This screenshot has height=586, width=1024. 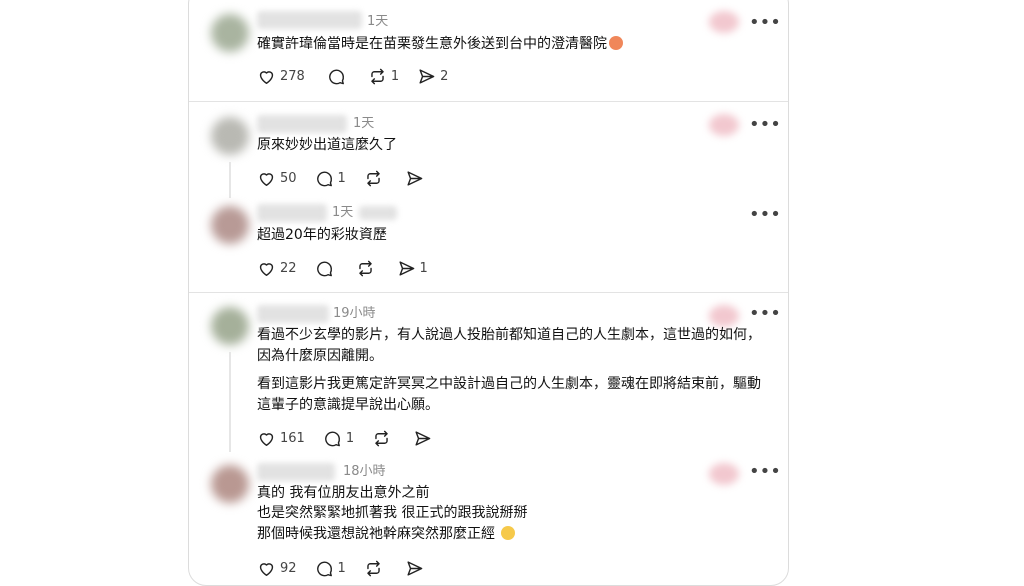 I want to click on action-bar: 161 1, so click(x=355, y=438).